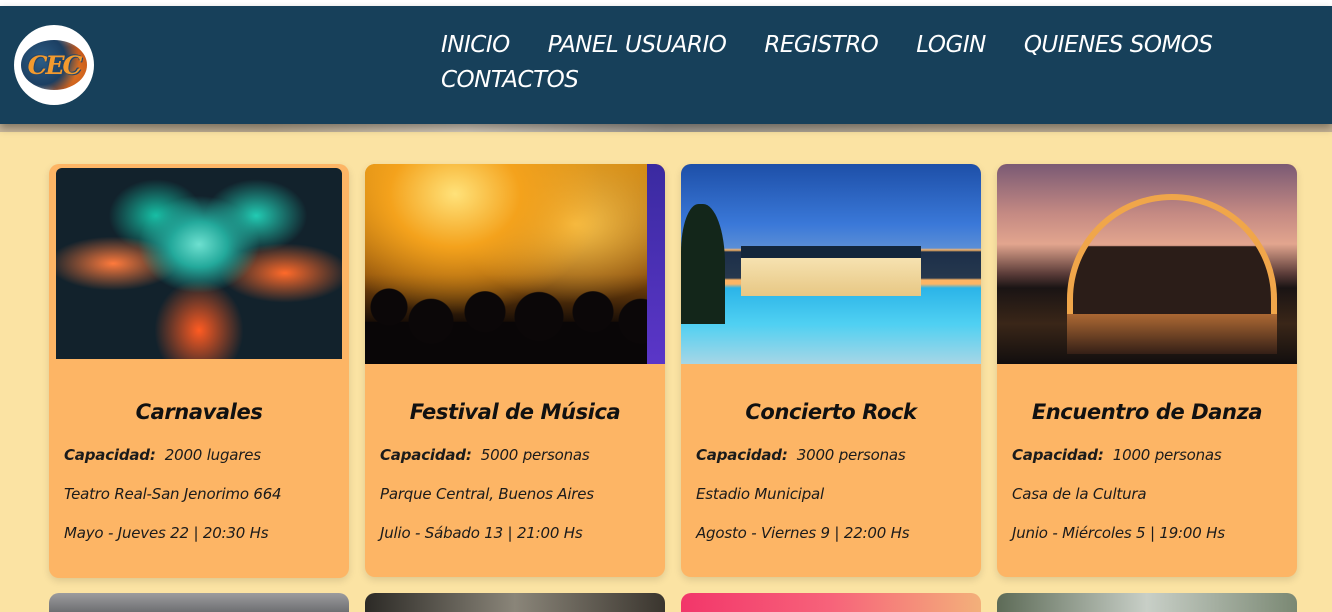  Describe the element at coordinates (199, 412) in the screenshot. I see `event-title: Carnavales` at that location.